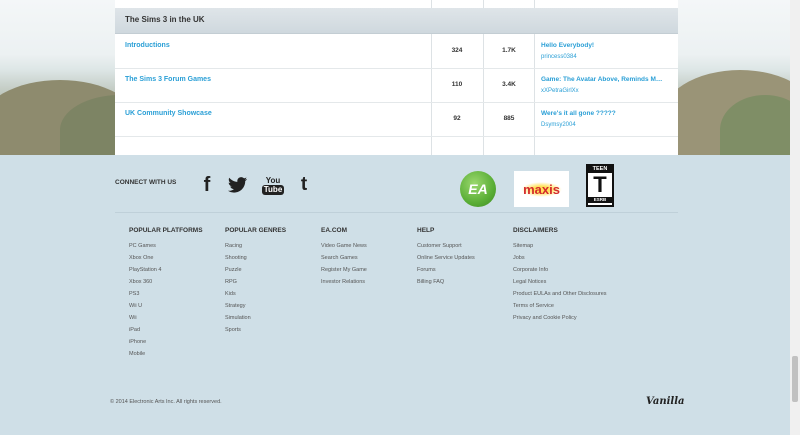 This screenshot has height=435, width=800. I want to click on footer-link: Simulation, so click(255, 318).